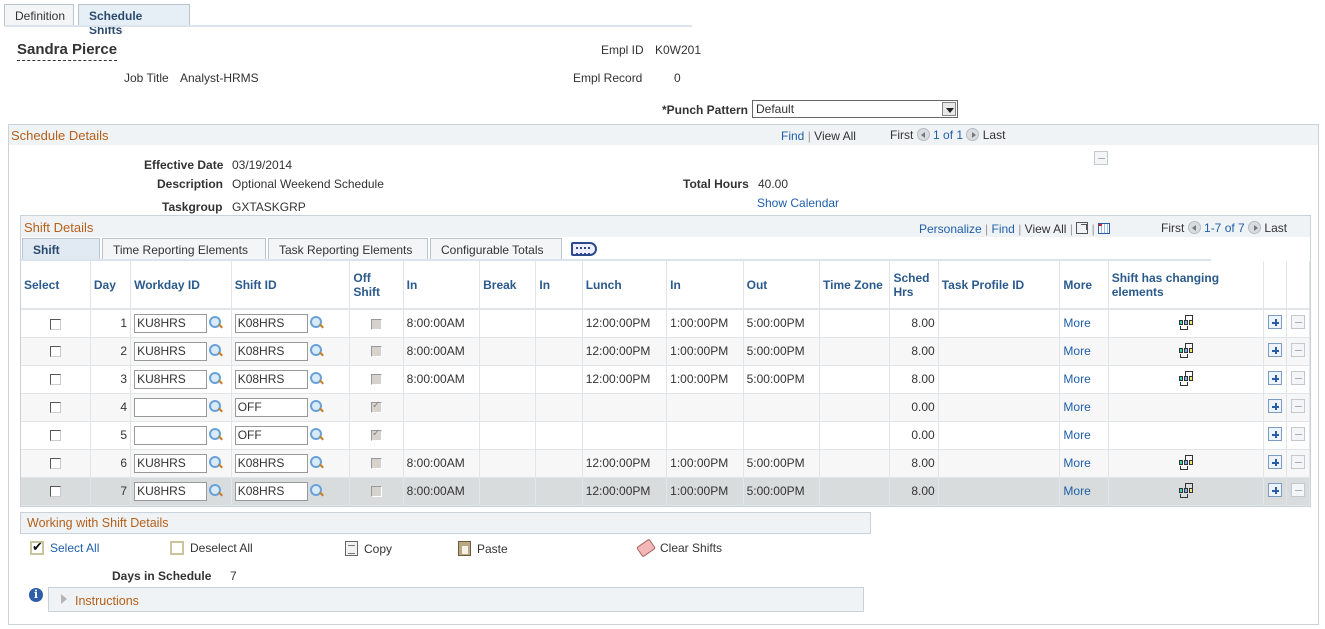 This screenshot has width=1325, height=629. Describe the element at coordinates (368, 548) in the screenshot. I see `copy-button: Copy` at that location.